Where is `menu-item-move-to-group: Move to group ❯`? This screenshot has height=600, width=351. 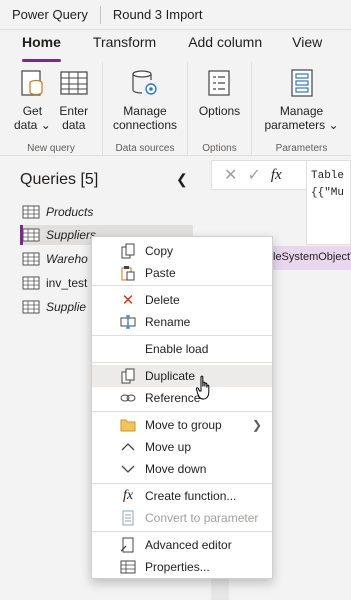
menu-item-move-to-group: Move to group ❯ is located at coordinates (182, 425).